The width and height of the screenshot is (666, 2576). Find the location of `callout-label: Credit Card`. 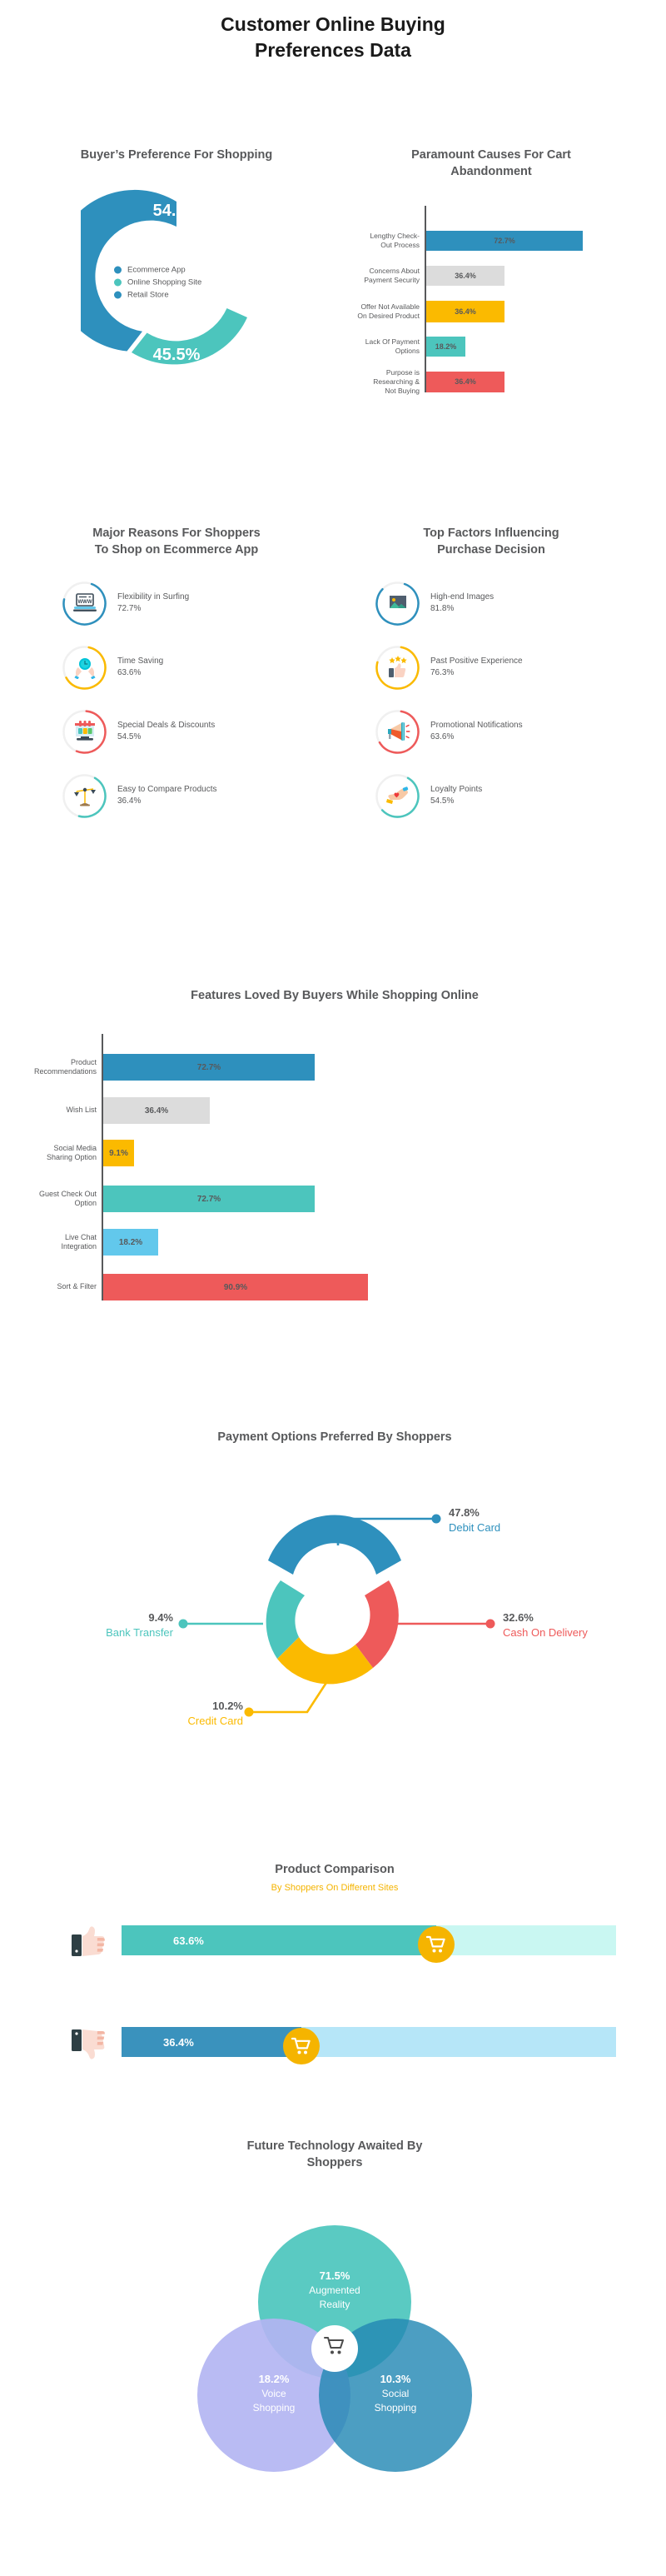

callout-label: Credit Card is located at coordinates (215, 1720).